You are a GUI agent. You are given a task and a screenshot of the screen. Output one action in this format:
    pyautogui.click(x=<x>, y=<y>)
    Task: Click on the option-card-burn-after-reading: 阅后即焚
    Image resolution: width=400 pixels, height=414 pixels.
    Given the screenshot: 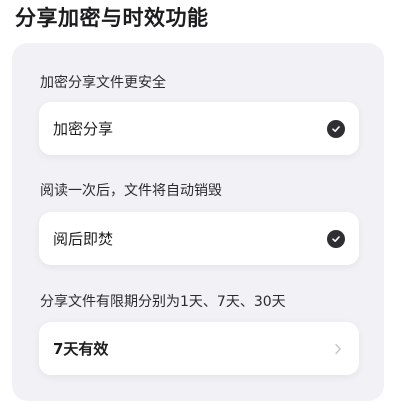 What is the action you would take?
    pyautogui.click(x=199, y=238)
    